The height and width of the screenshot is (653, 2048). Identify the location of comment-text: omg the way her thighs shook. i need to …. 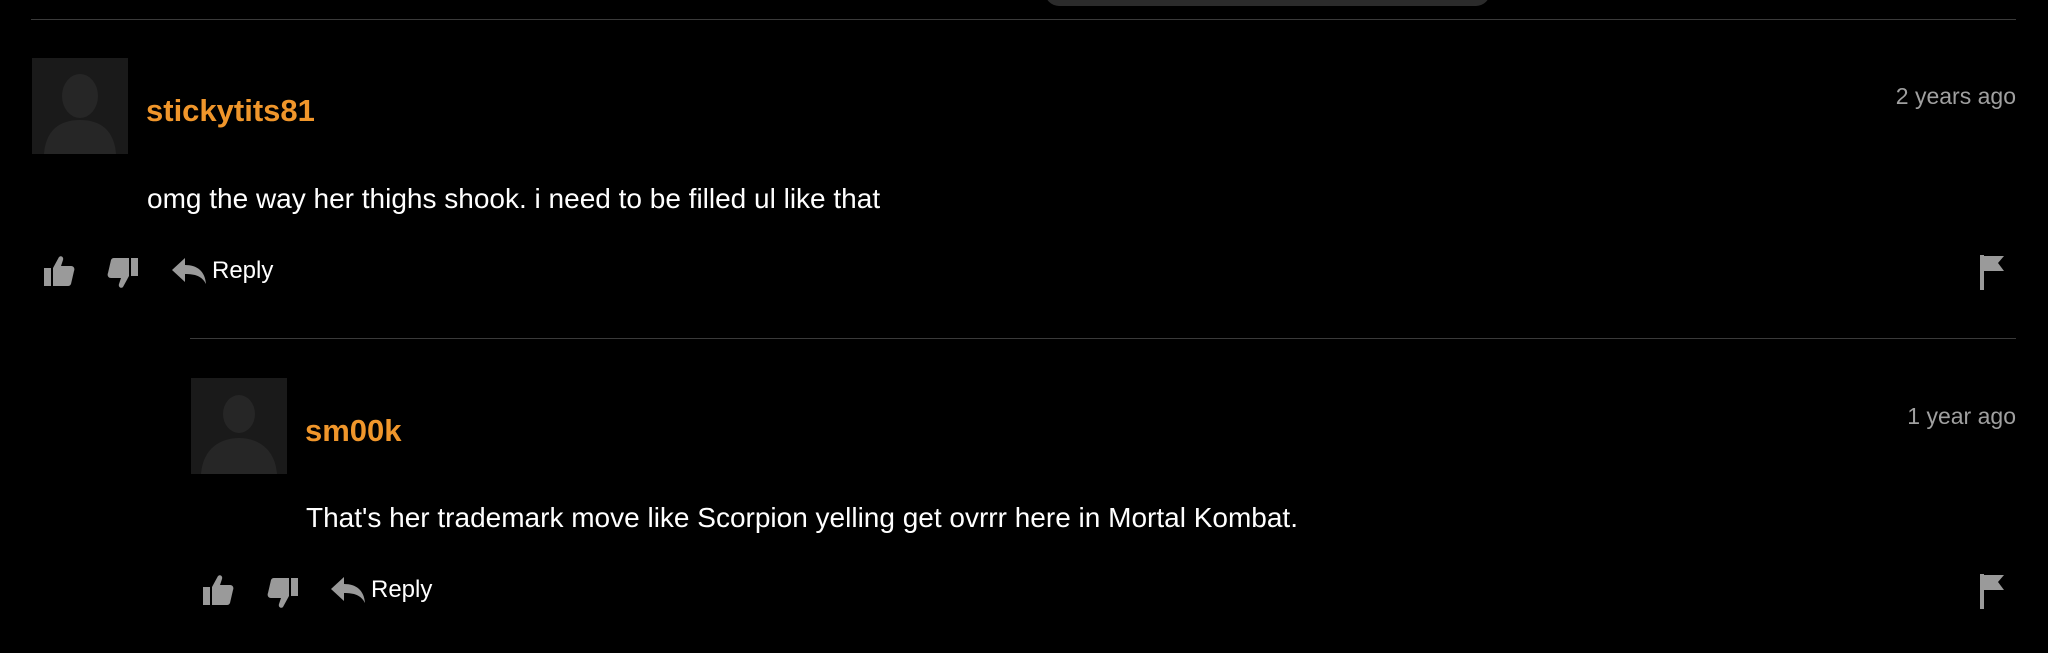
(514, 198).